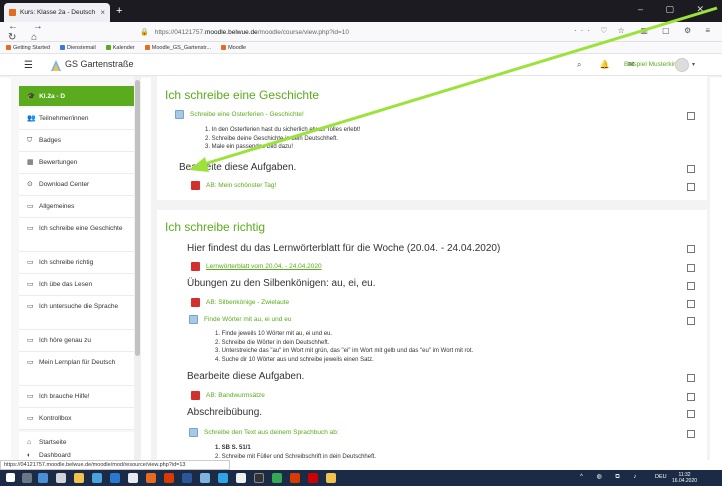 The height and width of the screenshot is (486, 722). What do you see at coordinates (43, 478) in the screenshot?
I see `task-view-icon` at bounding box center [43, 478].